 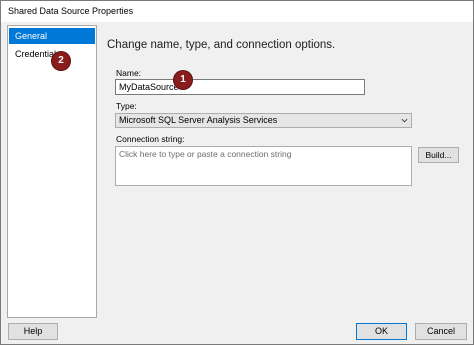 What do you see at coordinates (404, 120) in the screenshot?
I see `chevron-down-icon` at bounding box center [404, 120].